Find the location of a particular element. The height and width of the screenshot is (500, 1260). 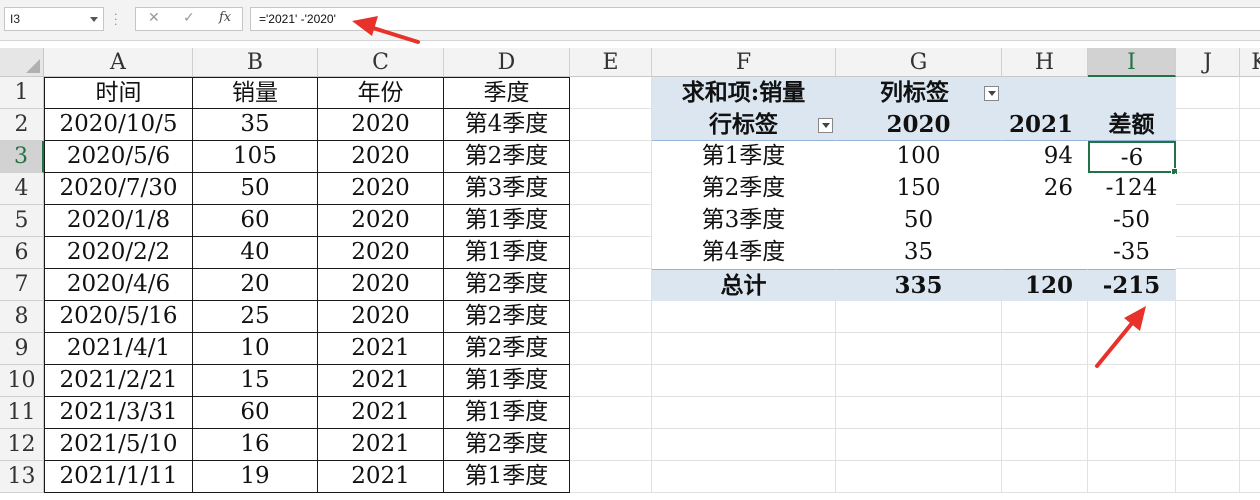

cancel-icon: ✕ is located at coordinates (154, 18).